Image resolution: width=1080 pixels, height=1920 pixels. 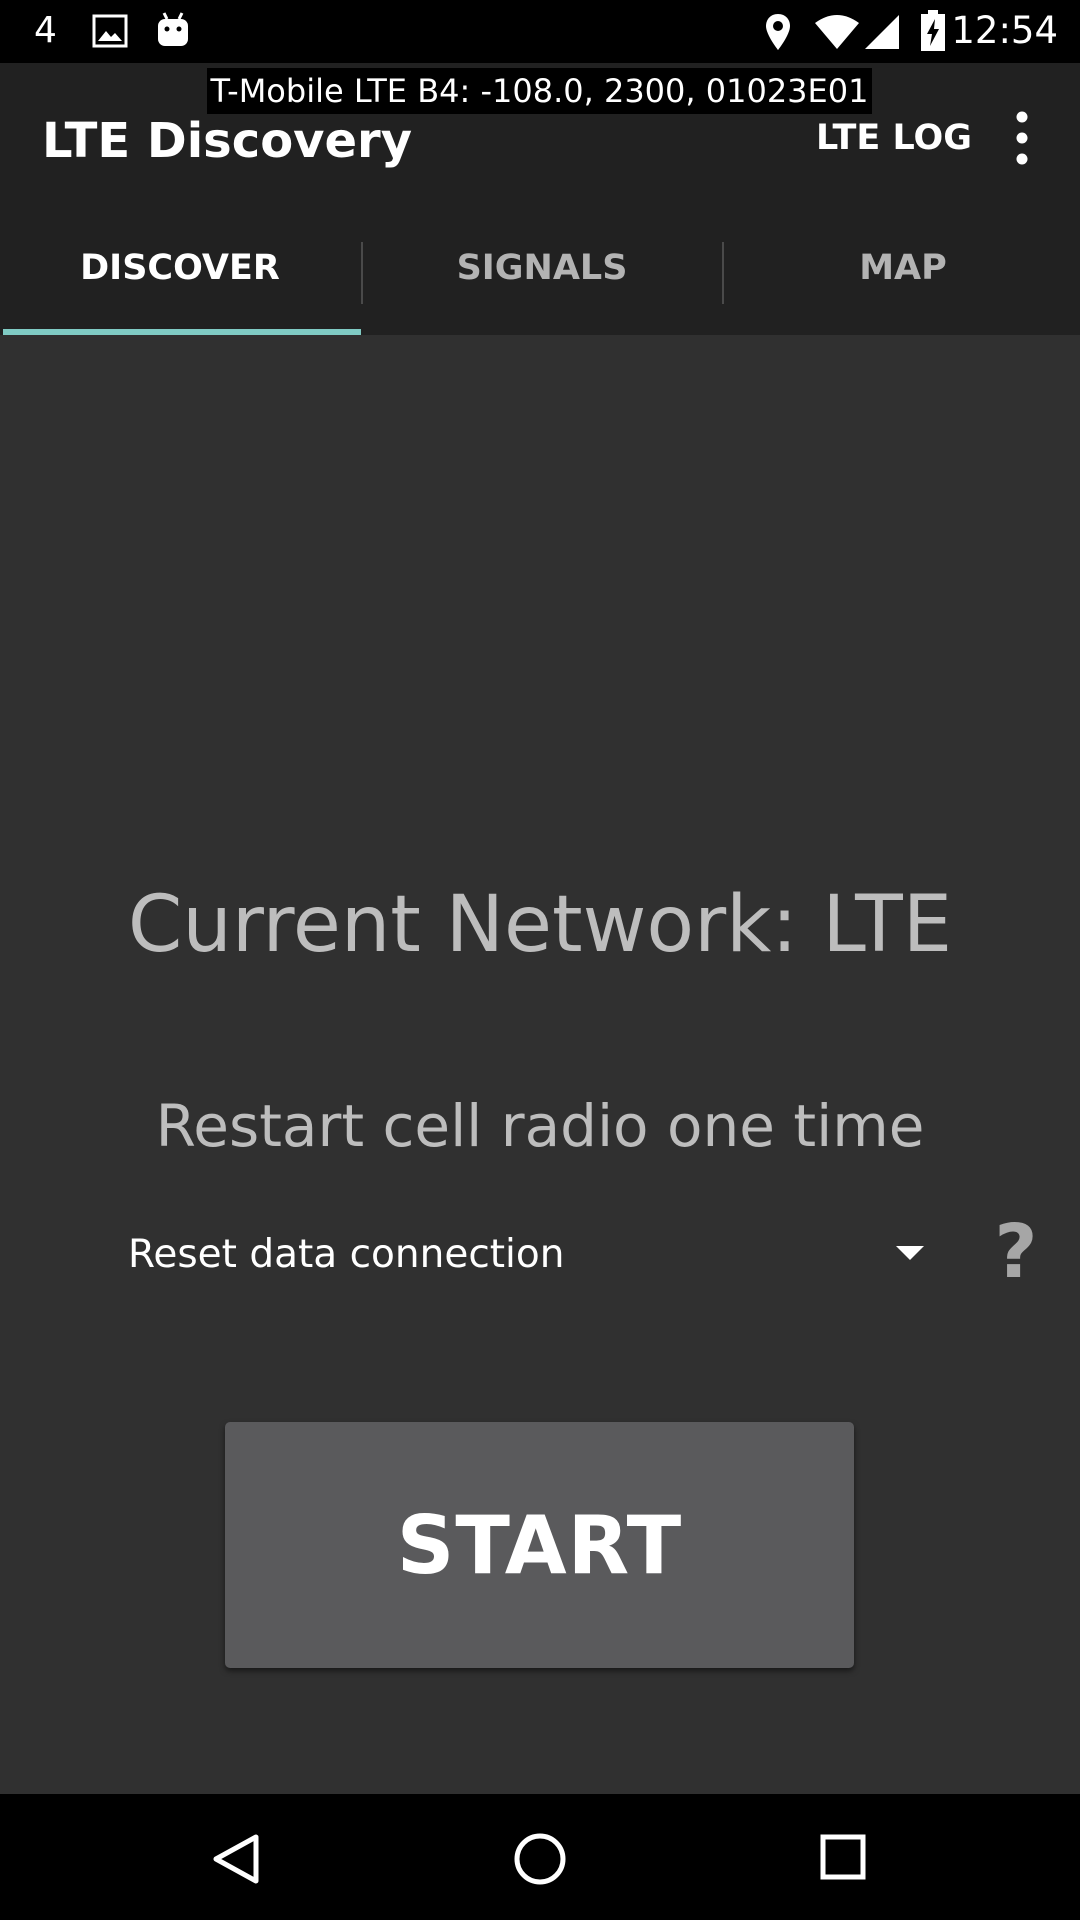 What do you see at coordinates (45, 30) in the screenshot?
I see `notification-count: 4` at bounding box center [45, 30].